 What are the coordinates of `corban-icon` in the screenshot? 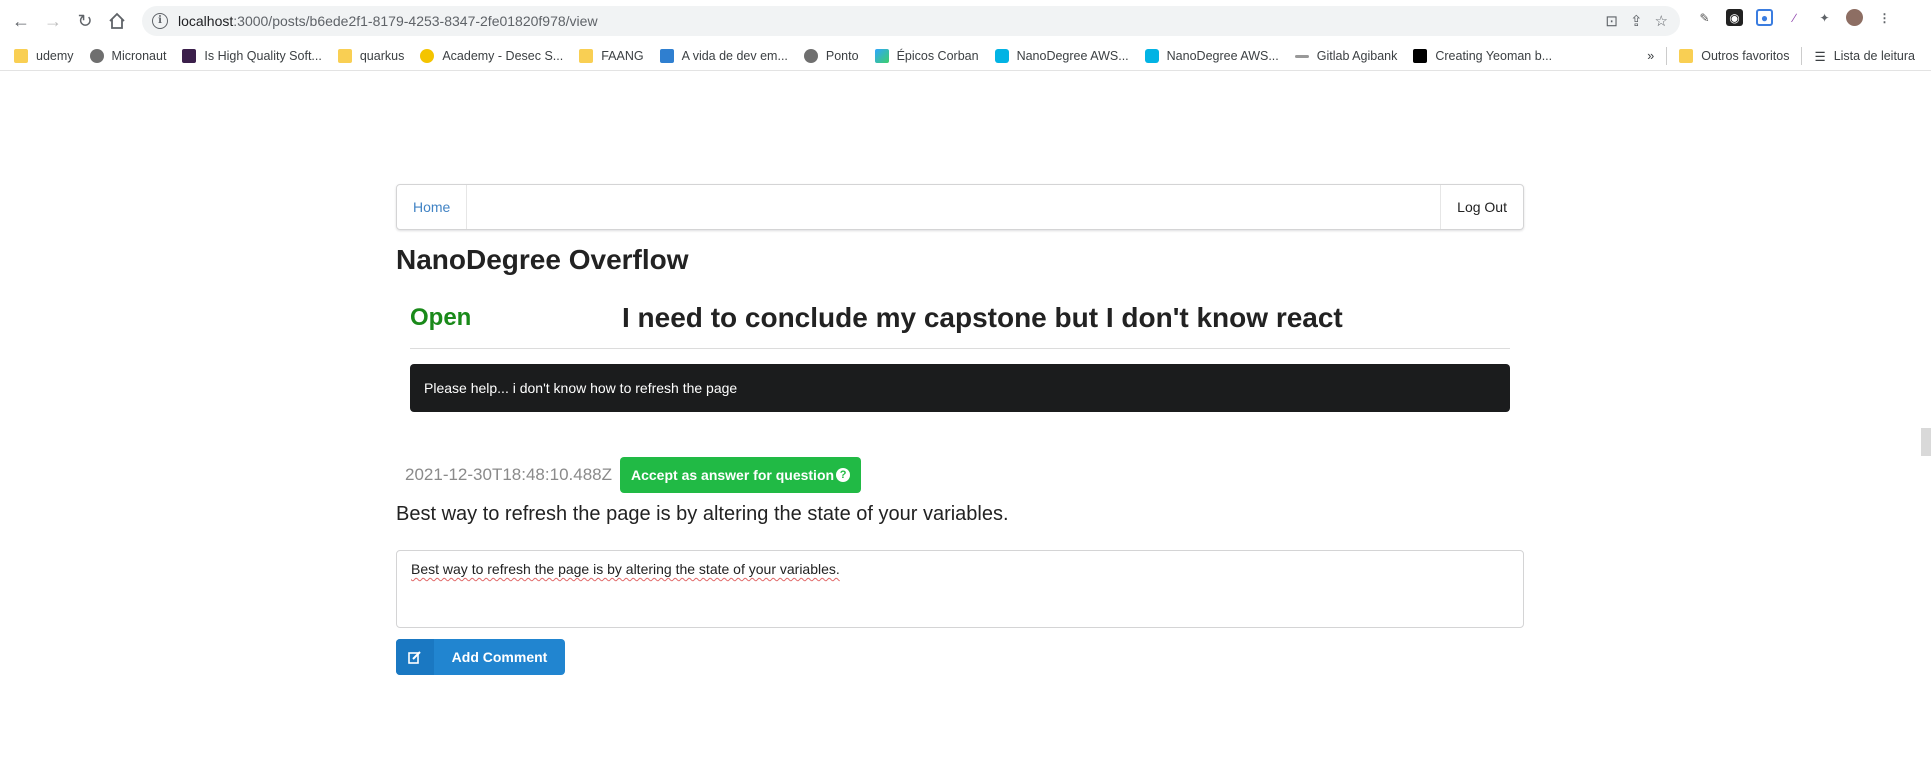 It's located at (881, 56).